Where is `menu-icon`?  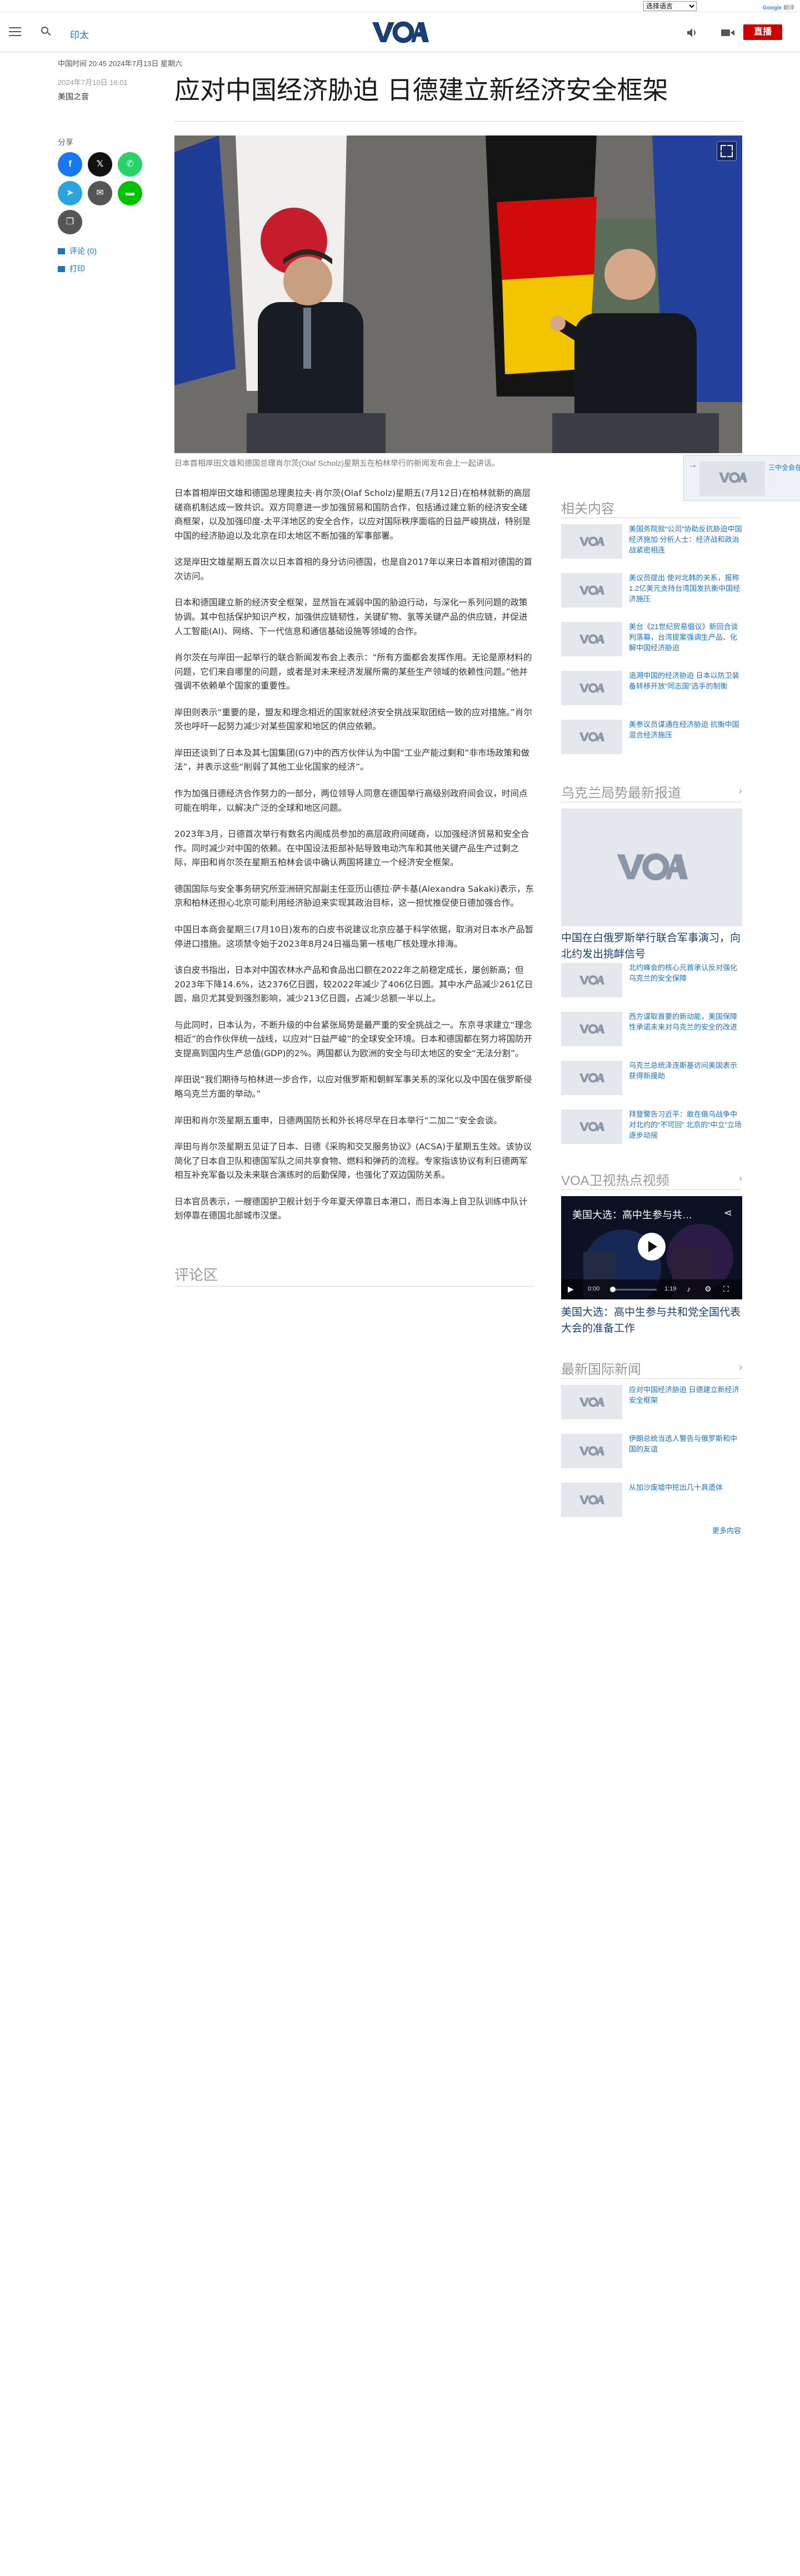 menu-icon is located at coordinates (15, 32).